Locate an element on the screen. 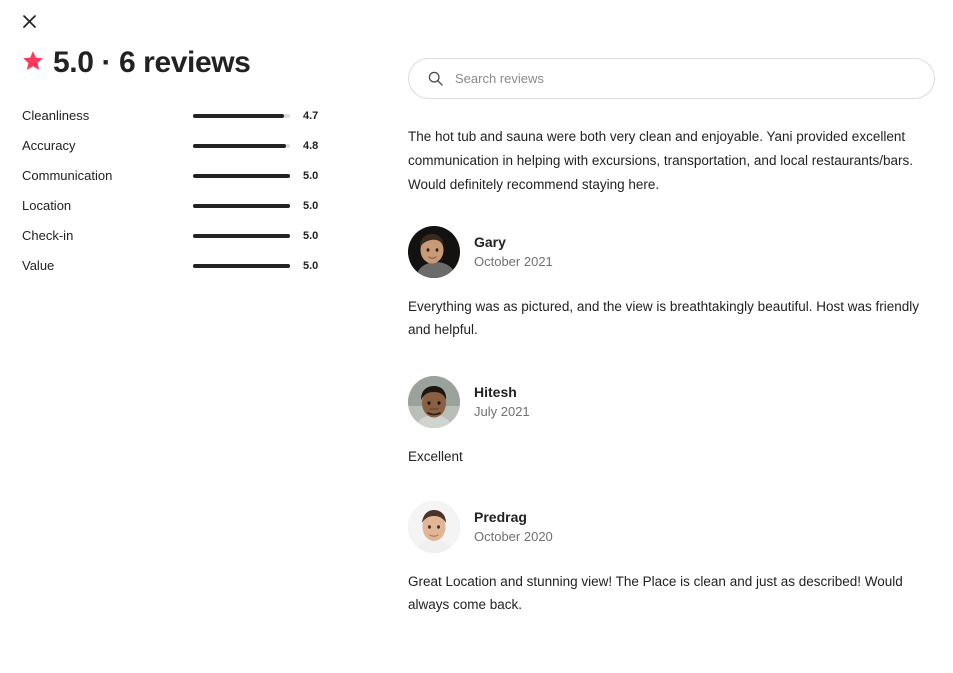  reviewer-meta: Predrag October 2020 is located at coordinates (513, 527).